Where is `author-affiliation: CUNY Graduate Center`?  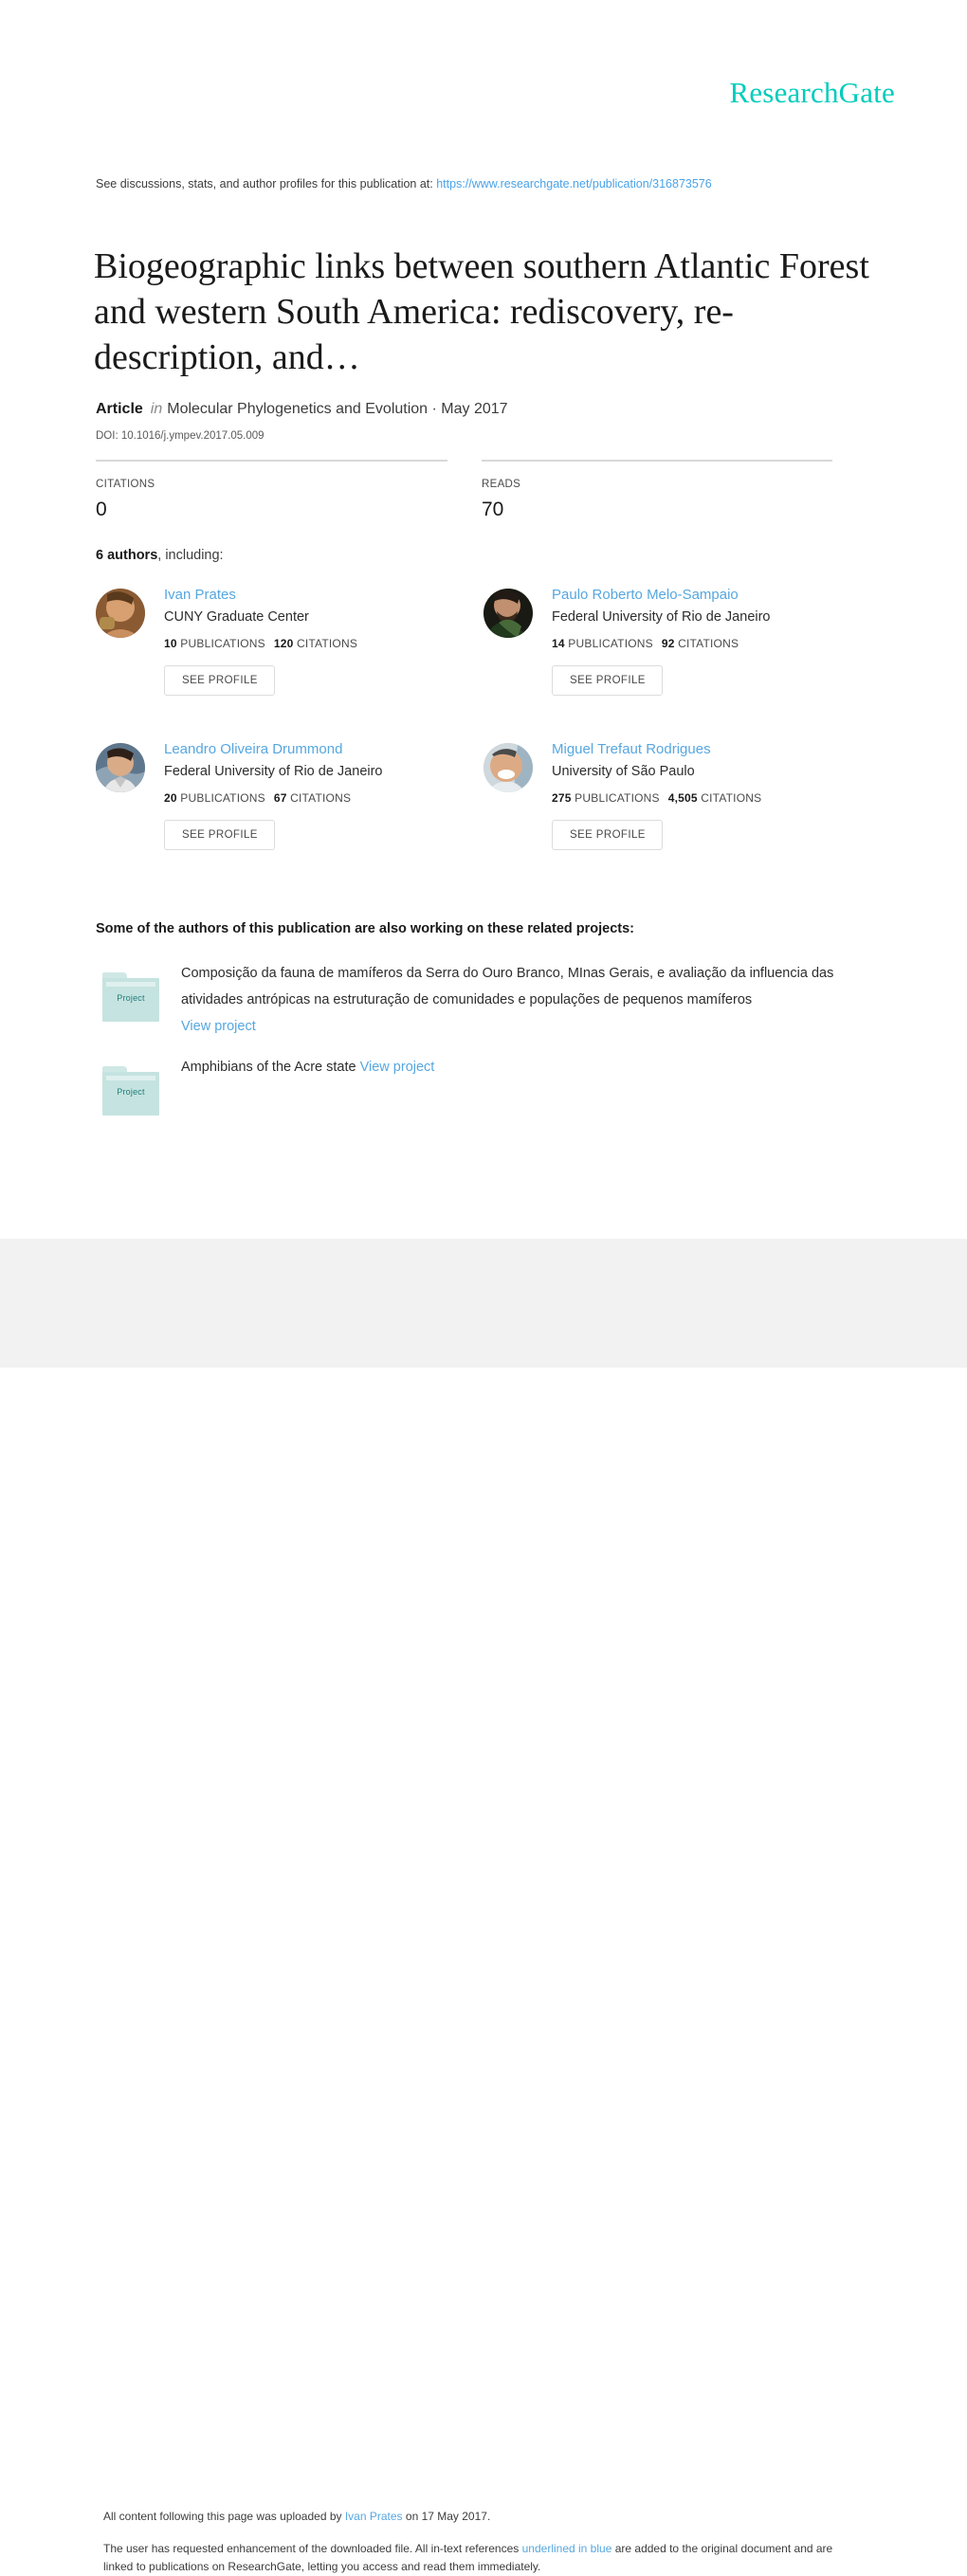 author-affiliation: CUNY Graduate Center is located at coordinates (236, 617).